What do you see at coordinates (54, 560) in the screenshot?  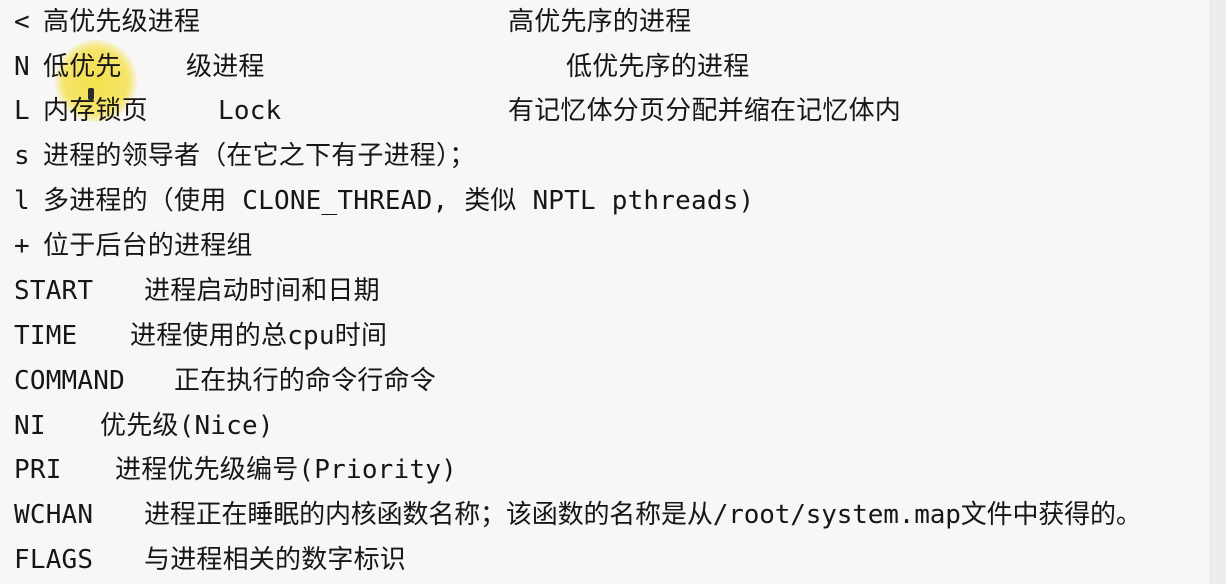 I see `line-key: FLAGS` at bounding box center [54, 560].